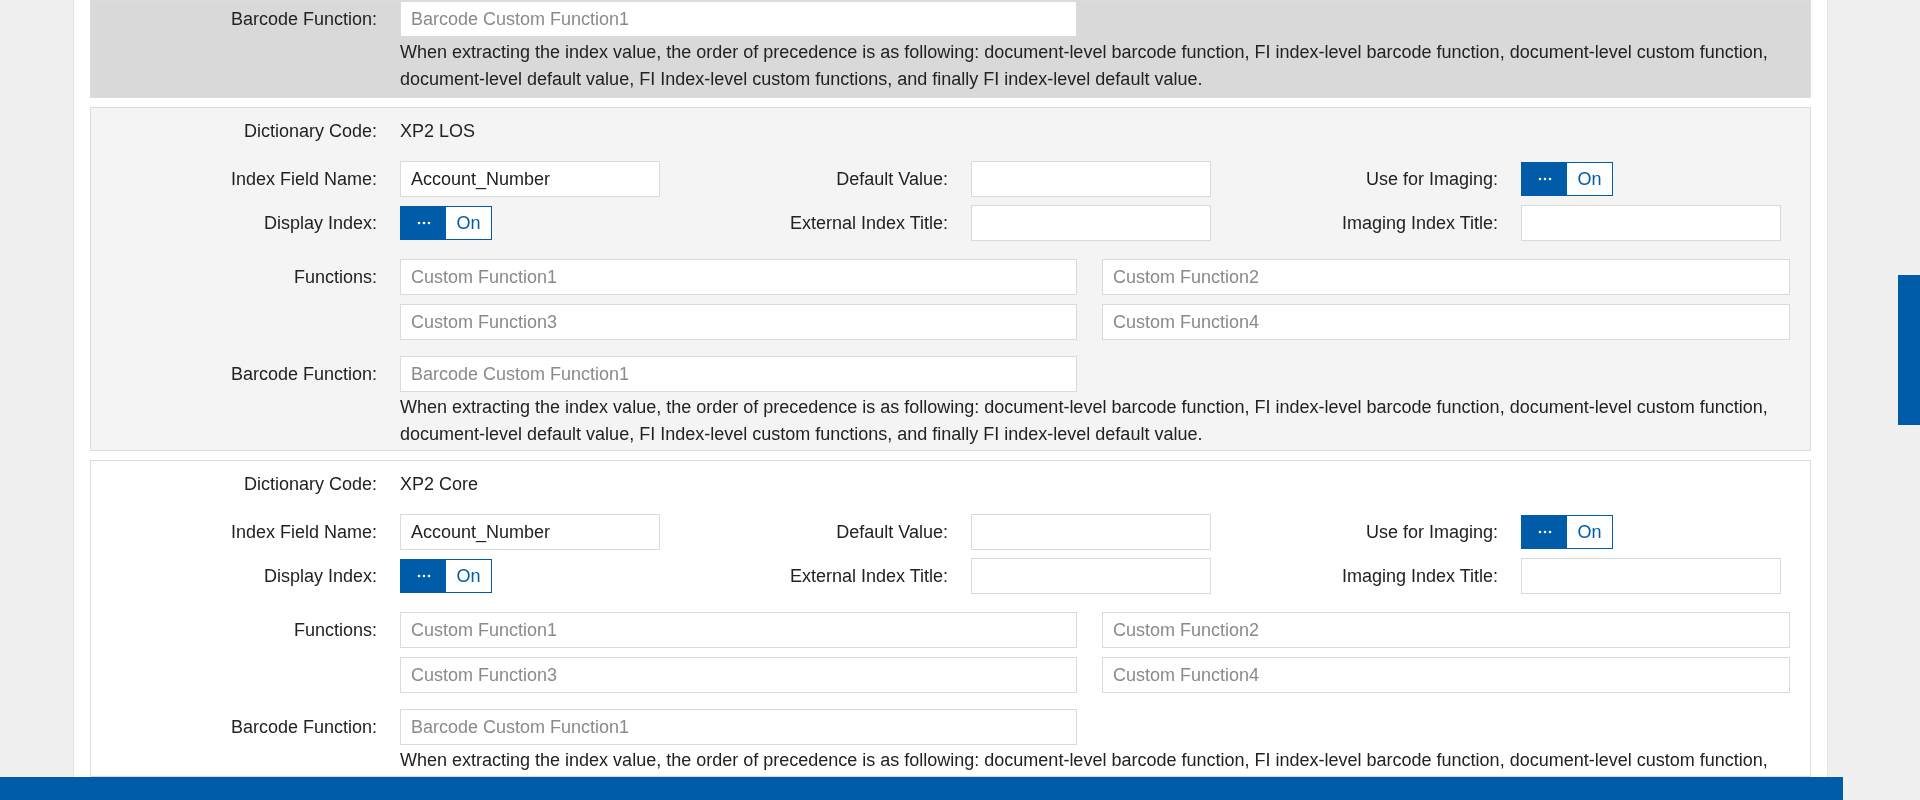 The height and width of the screenshot is (800, 1920). What do you see at coordinates (438, 131) in the screenshot?
I see `dictionary-code: XP2 LOS` at bounding box center [438, 131].